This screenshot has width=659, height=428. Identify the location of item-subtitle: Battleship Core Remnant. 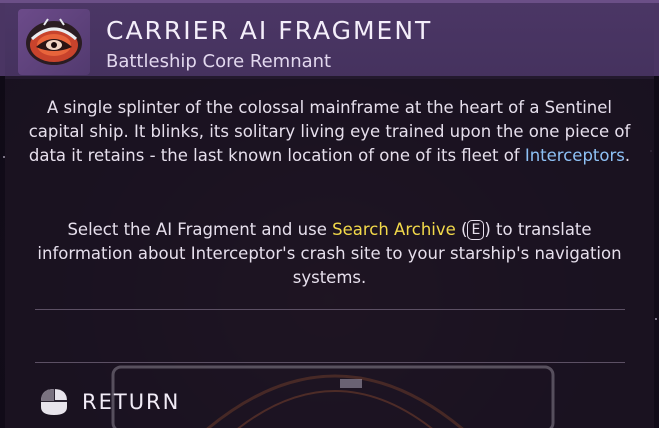
(219, 61).